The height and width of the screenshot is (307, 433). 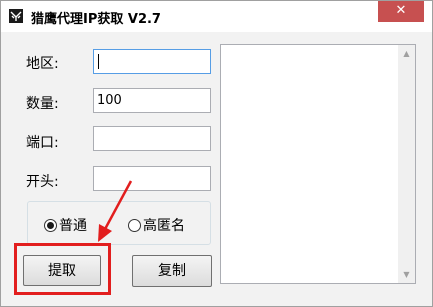 I want to click on scroll-down-icon: ▼, so click(x=406, y=274).